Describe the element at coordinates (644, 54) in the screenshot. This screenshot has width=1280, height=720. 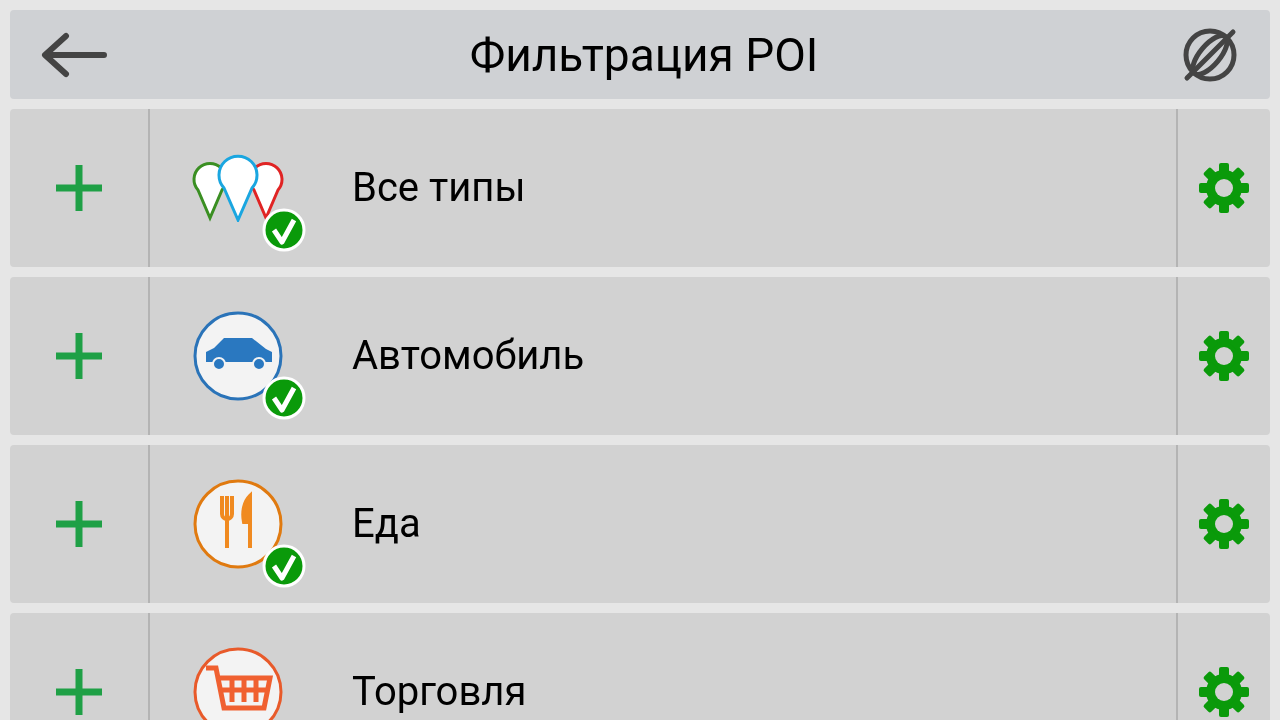
I see `screen-title: Фильтрация POI` at that location.